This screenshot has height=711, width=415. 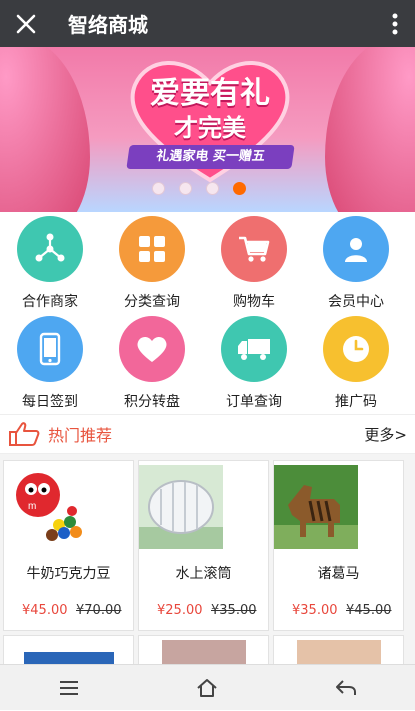 I want to click on close-icon, so click(x=26, y=23).